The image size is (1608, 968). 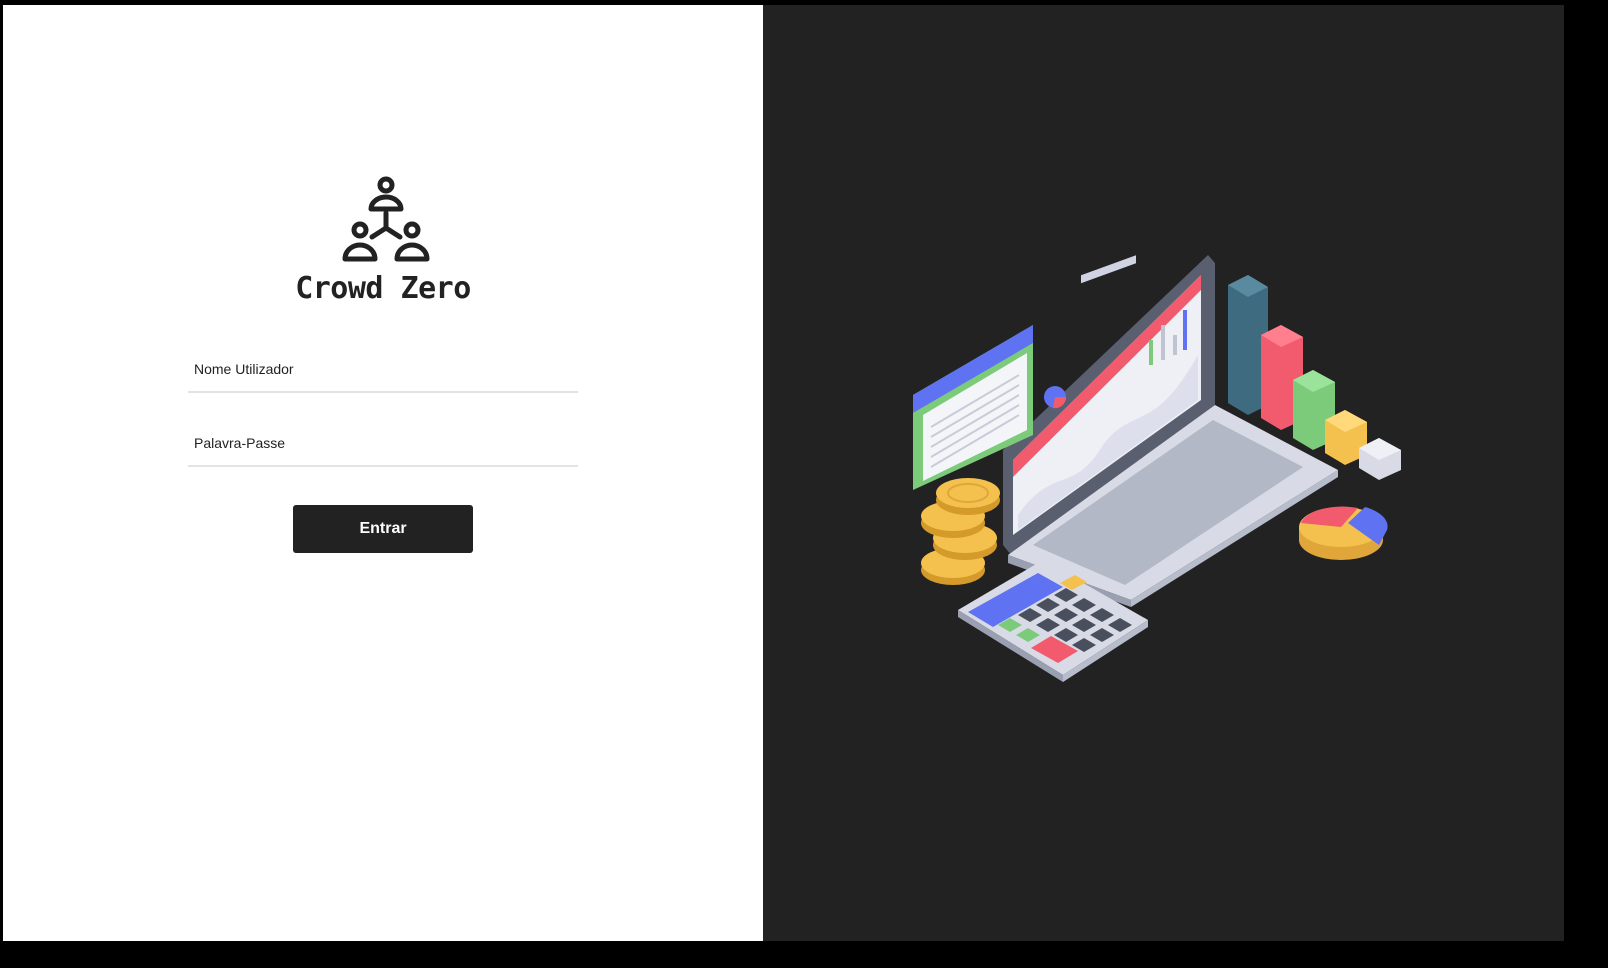 I want to click on password-input, so click(x=383, y=443).